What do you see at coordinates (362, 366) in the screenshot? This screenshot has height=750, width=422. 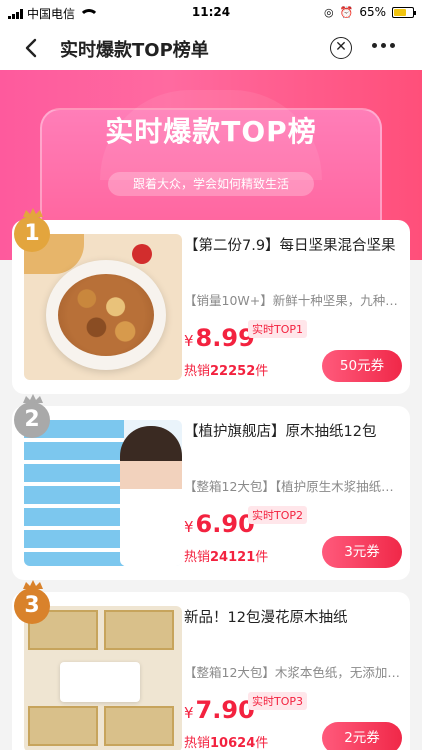 I see `coupon-button: 50元券` at bounding box center [362, 366].